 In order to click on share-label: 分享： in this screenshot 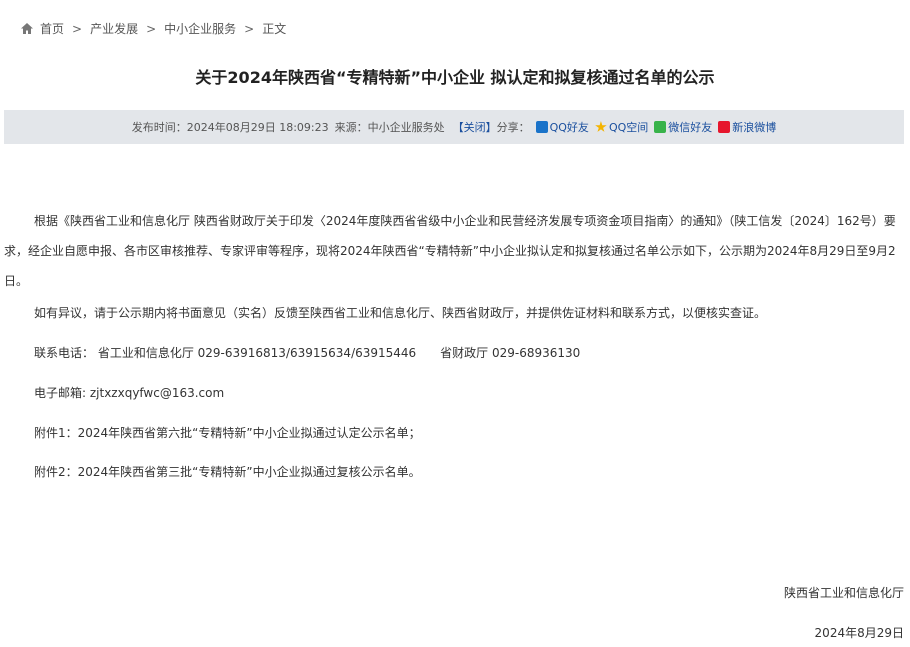, I will do `click(513, 127)`.